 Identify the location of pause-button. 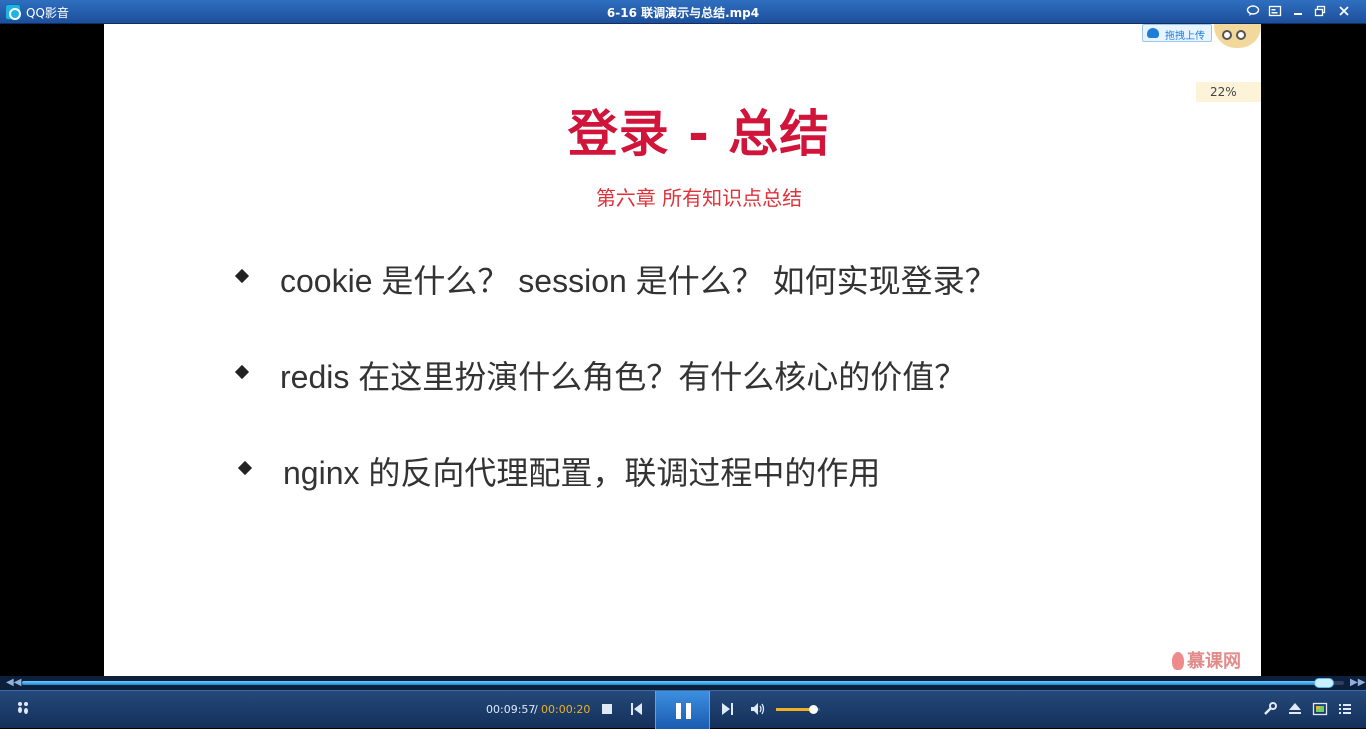
(682, 710).